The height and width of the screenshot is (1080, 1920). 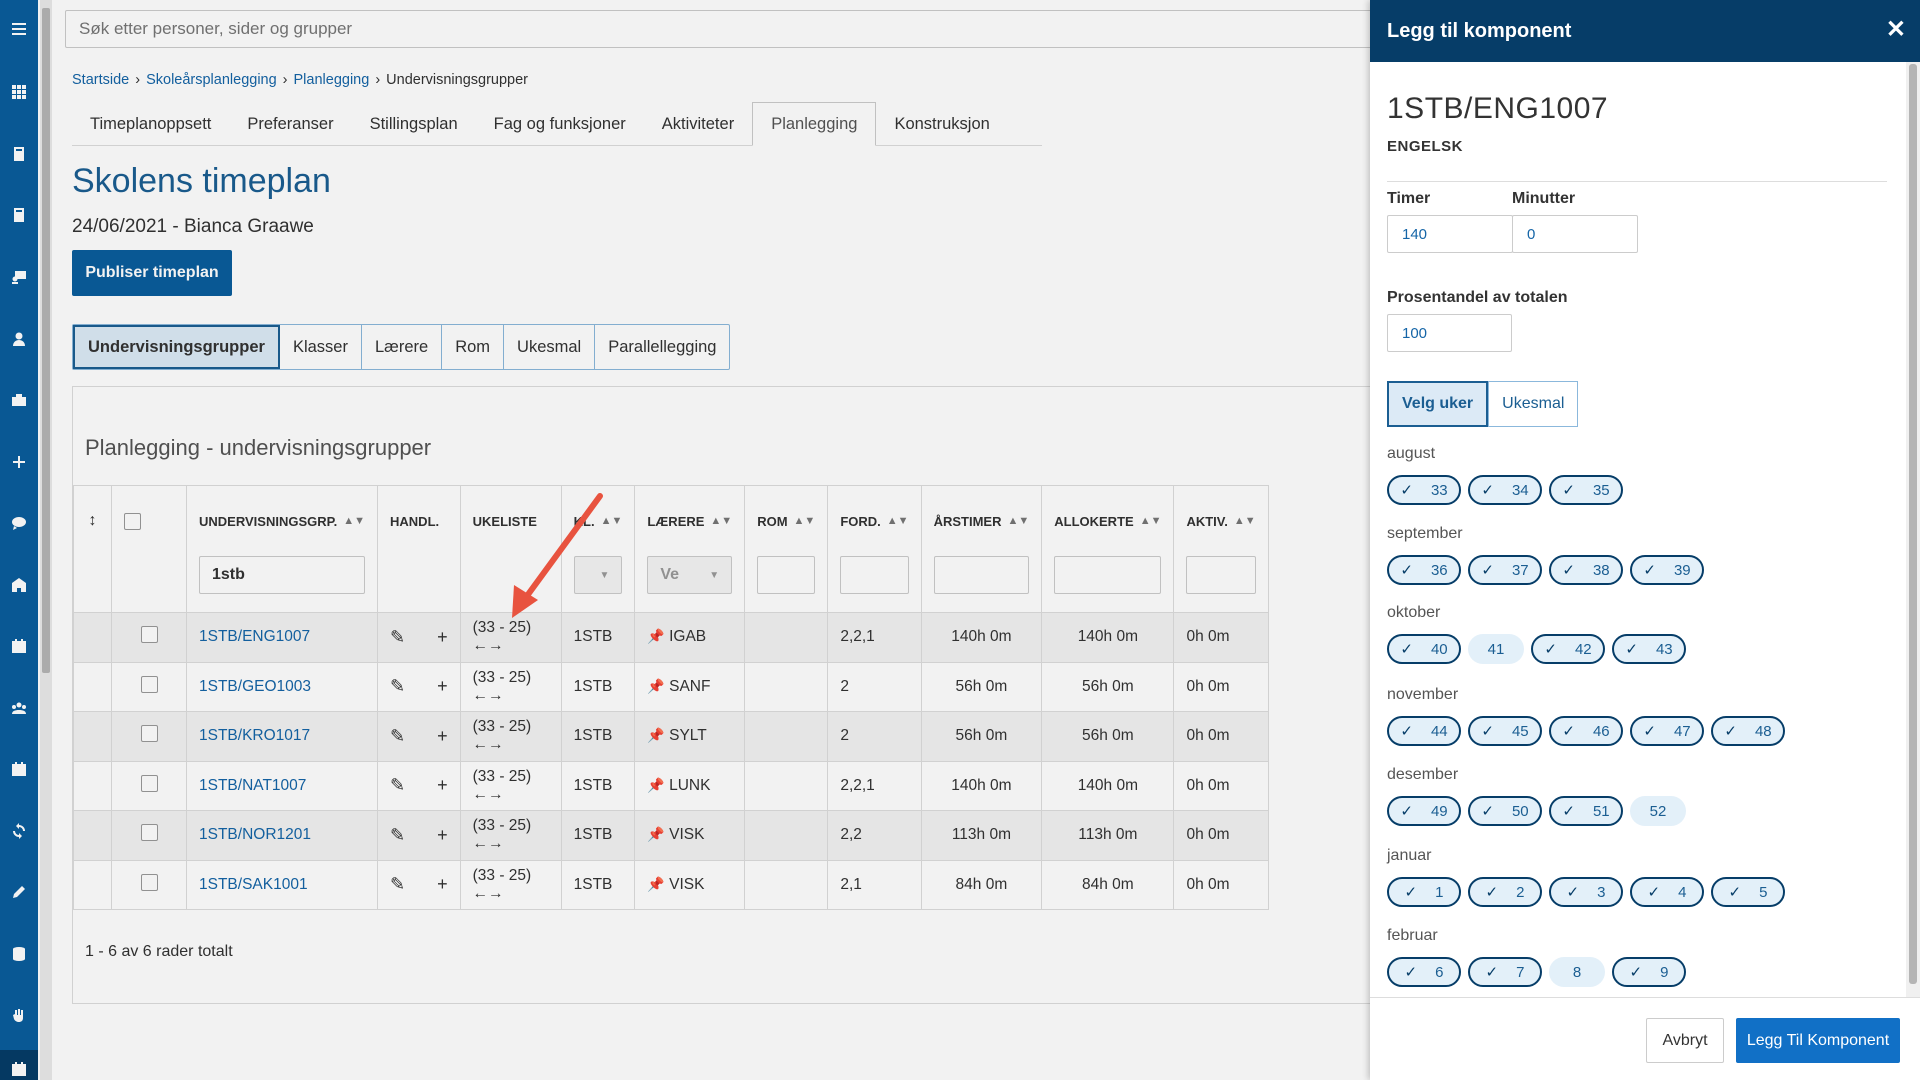 I want to click on col-allokerte: ALLOKERTE ▲▼, so click(x=1108, y=549).